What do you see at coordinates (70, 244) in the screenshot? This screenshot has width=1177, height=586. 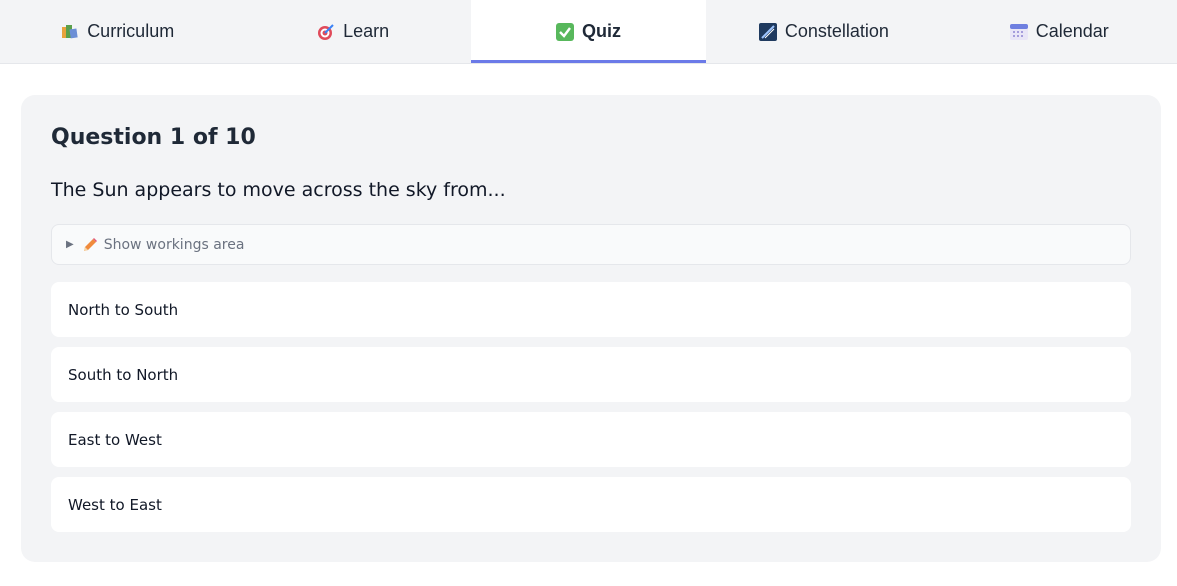 I see `expand-triangle-icon: ▶` at bounding box center [70, 244].